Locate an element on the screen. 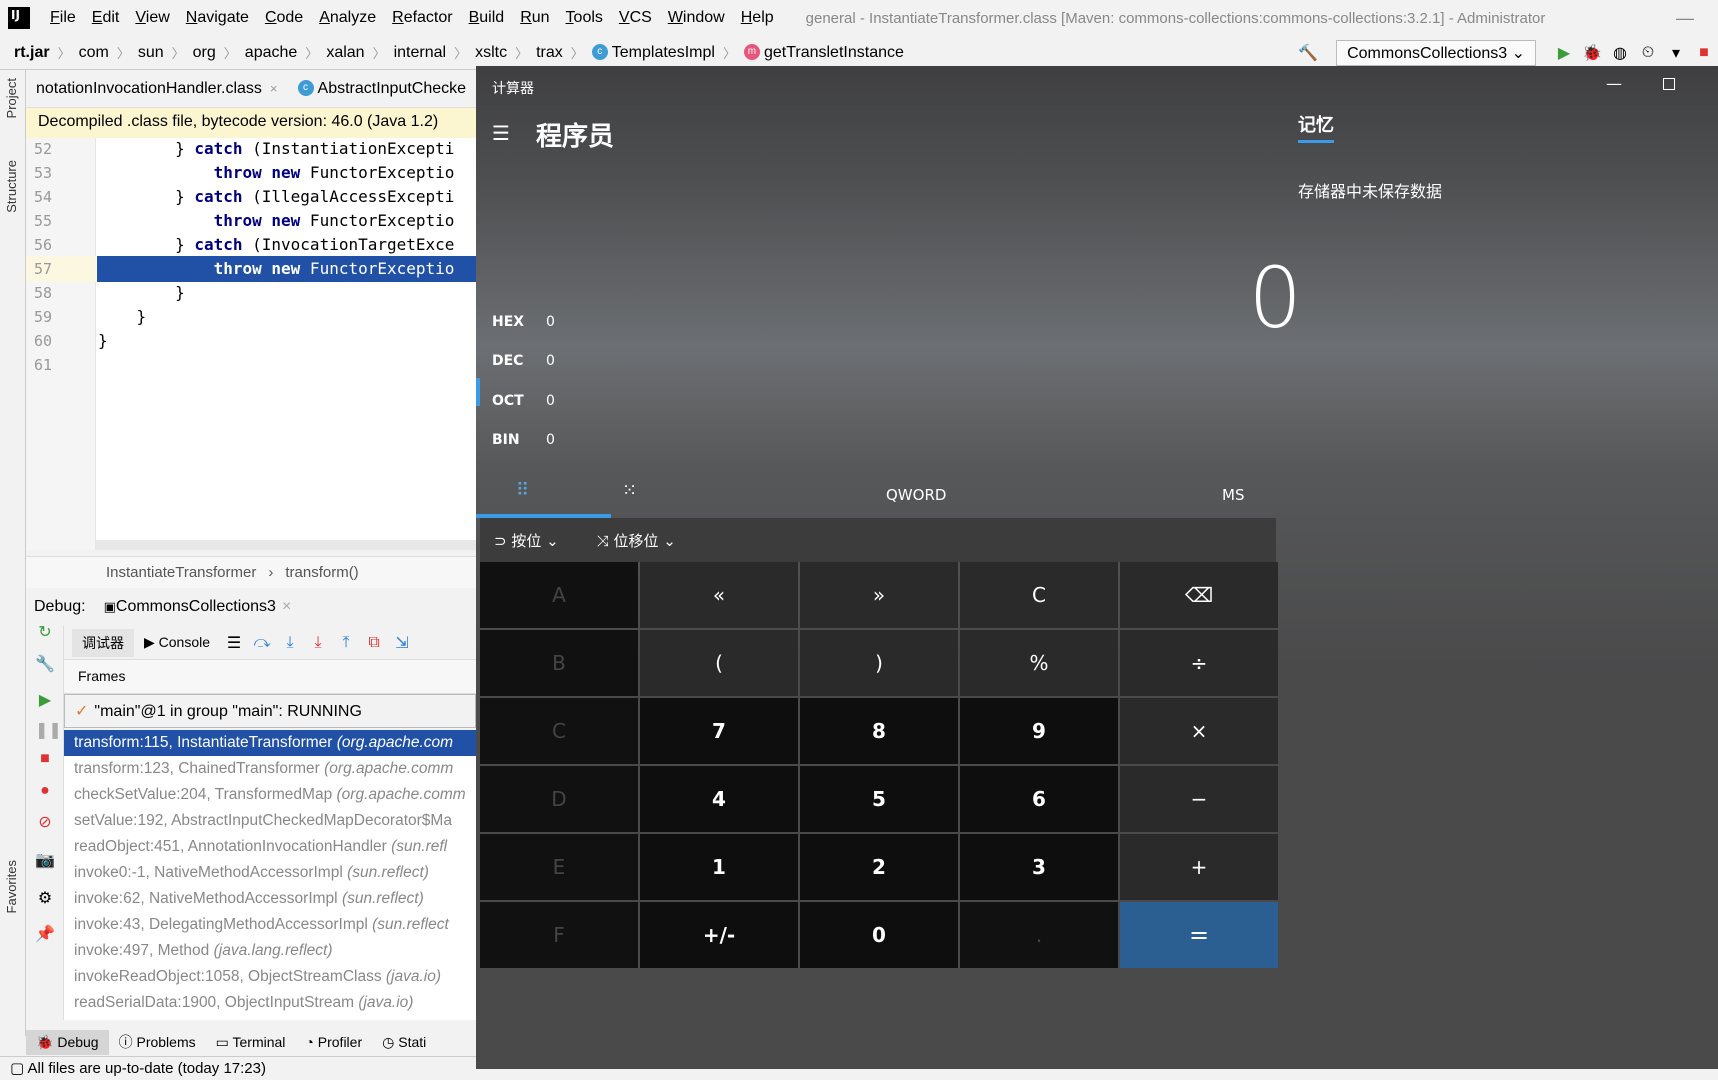  digit-0-key: 0 is located at coordinates (879, 935).